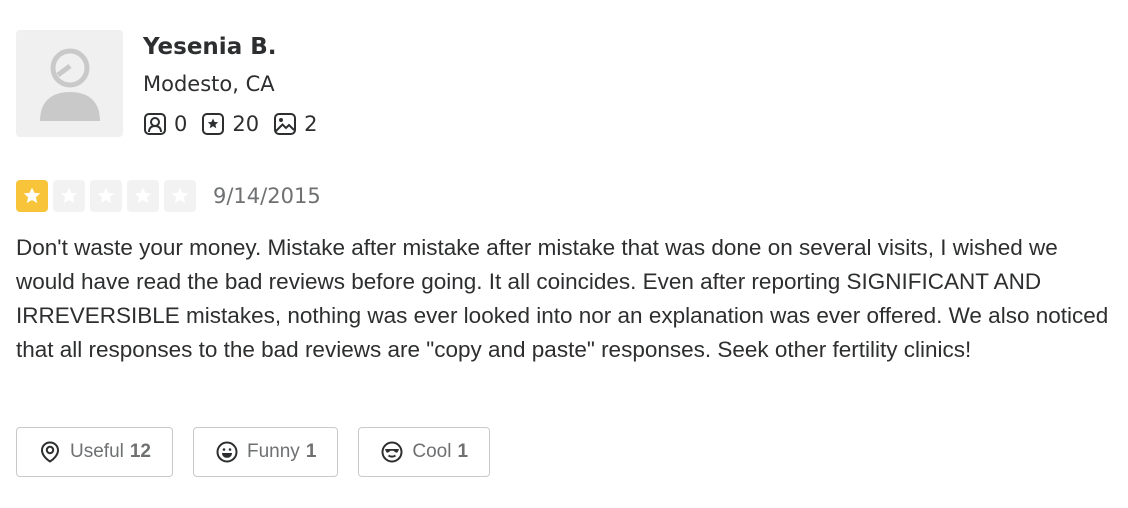 The width and height of the screenshot is (1128, 508). Describe the element at coordinates (155, 124) in the screenshot. I see `friends-icon` at that location.